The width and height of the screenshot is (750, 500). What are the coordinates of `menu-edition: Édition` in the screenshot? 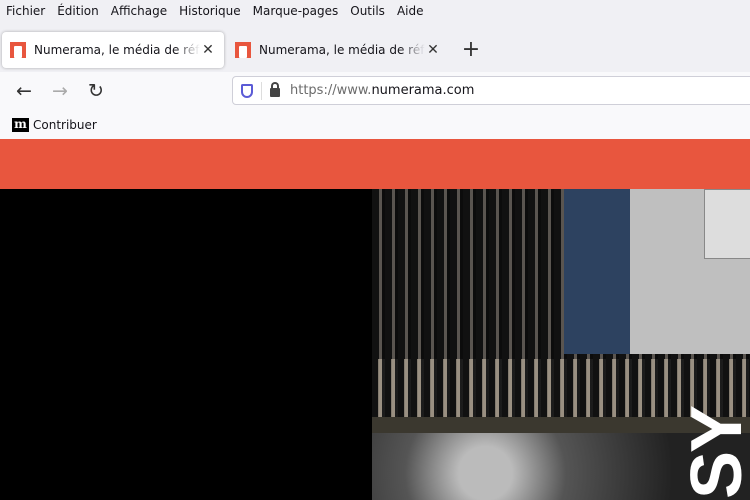 It's located at (78, 11).